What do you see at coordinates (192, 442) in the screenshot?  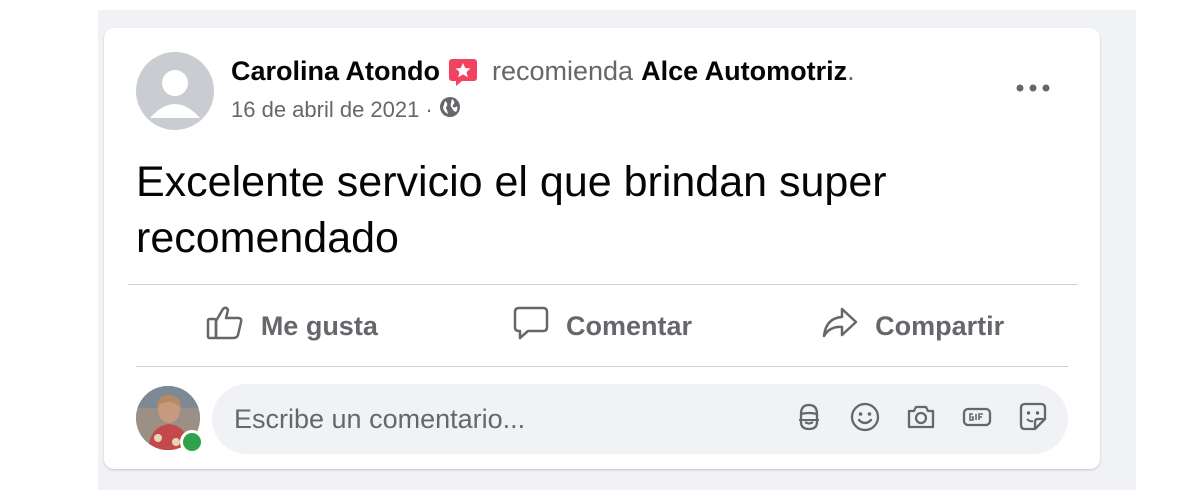 I see `online-status-indicator` at bounding box center [192, 442].